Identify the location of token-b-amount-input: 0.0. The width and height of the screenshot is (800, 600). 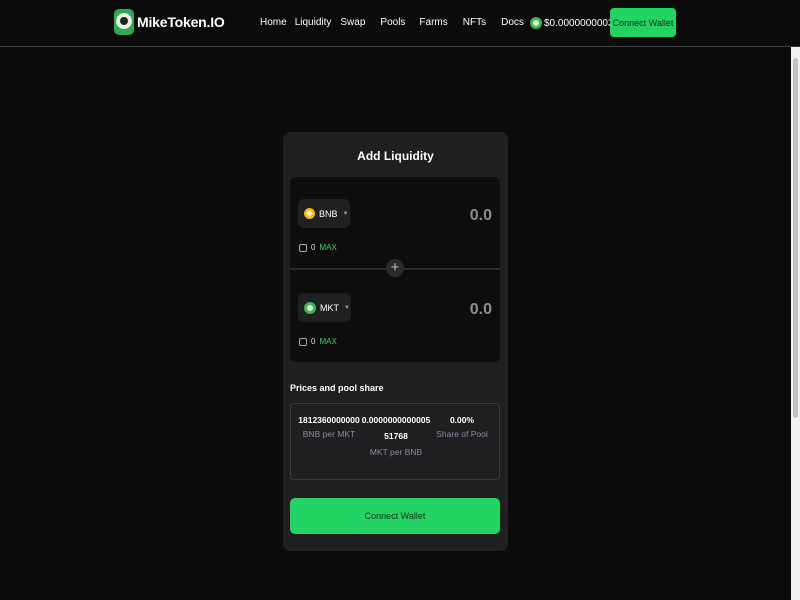
(481, 310).